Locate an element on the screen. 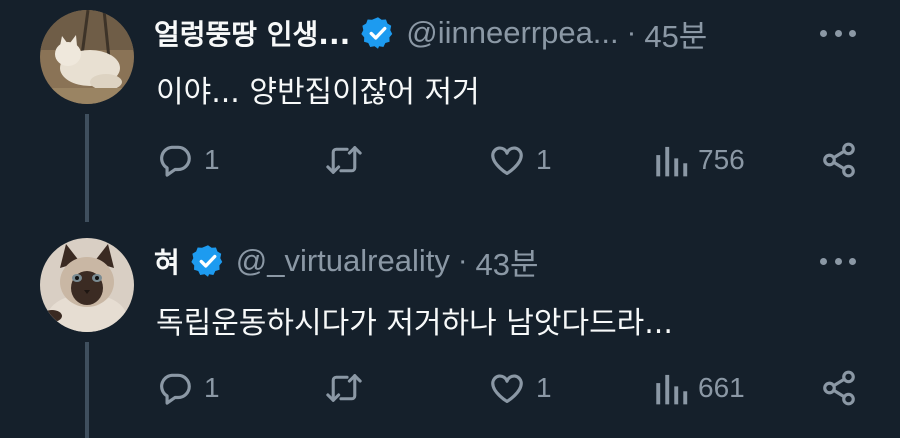 This screenshot has width=900, height=438. user-handle: @_virtualreality is located at coordinates (343, 261).